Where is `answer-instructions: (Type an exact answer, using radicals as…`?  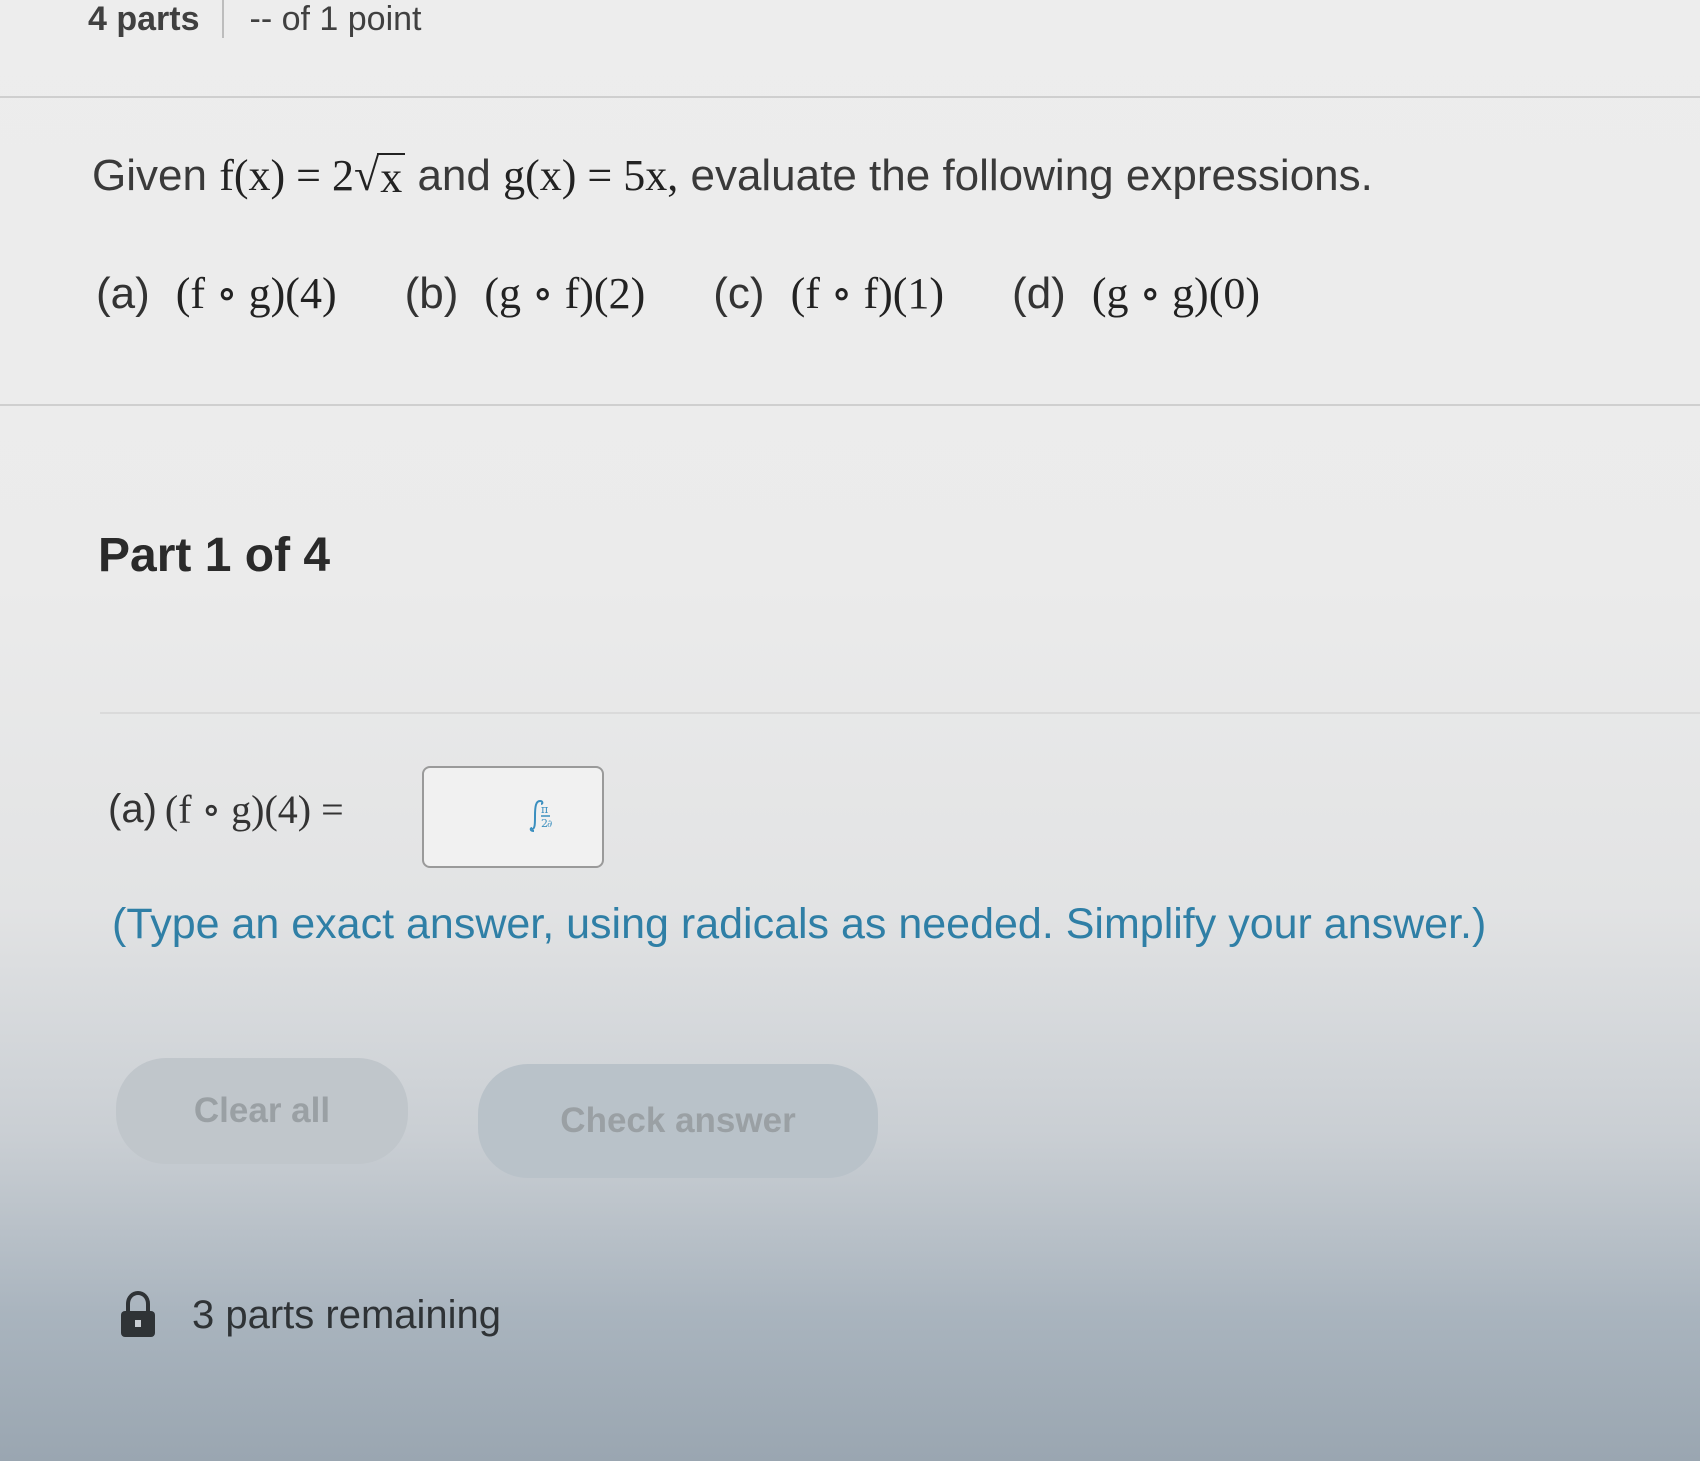 answer-instructions: (Type an exact answer, using radicals as… is located at coordinates (799, 924).